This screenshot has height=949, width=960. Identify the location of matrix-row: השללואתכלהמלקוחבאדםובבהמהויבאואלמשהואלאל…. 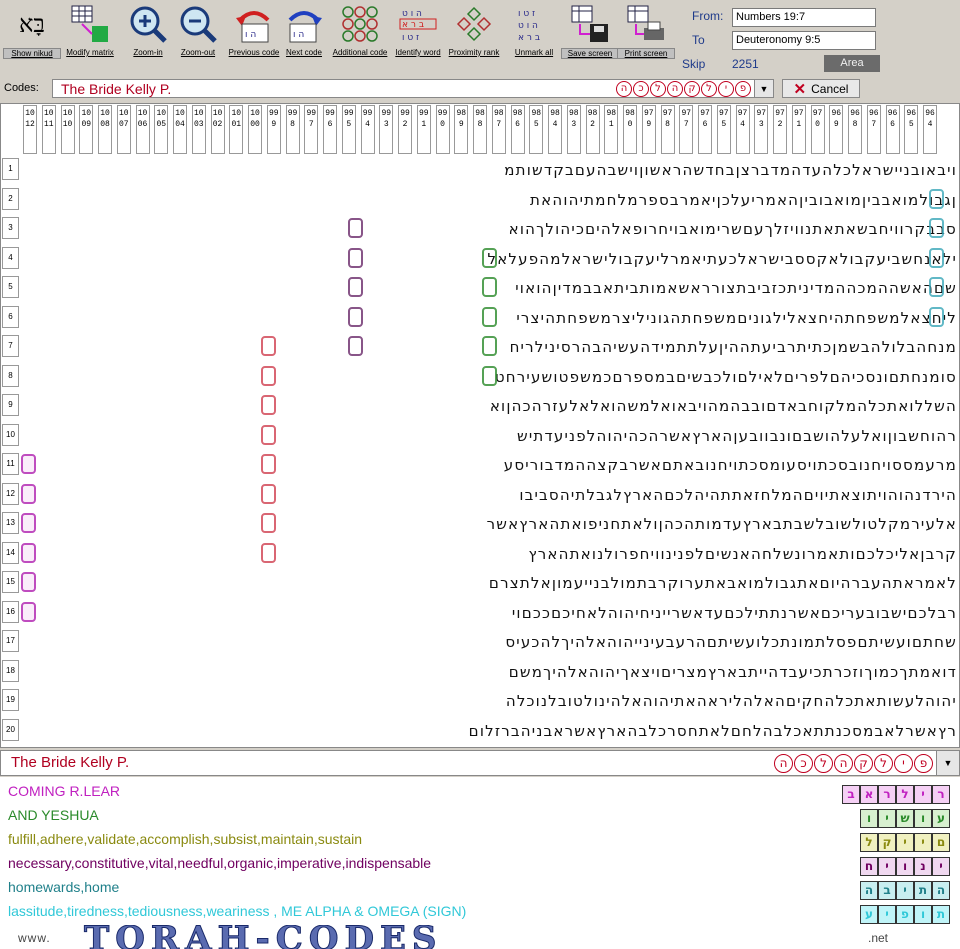
(490, 406).